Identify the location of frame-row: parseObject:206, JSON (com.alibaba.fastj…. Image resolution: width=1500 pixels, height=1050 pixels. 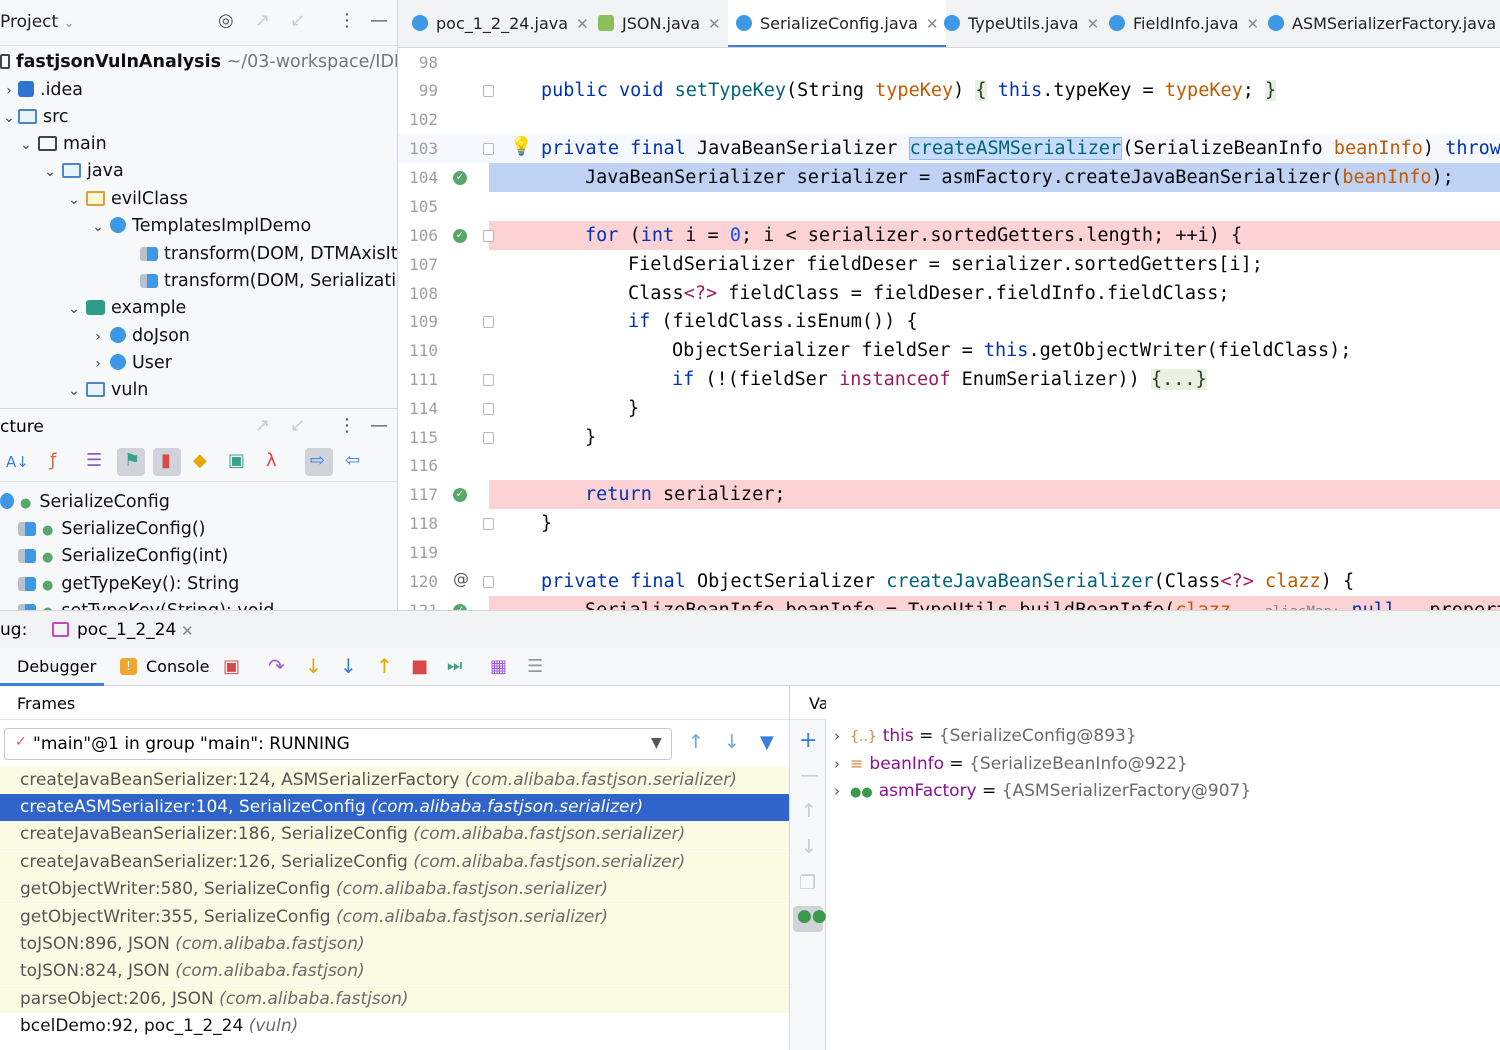
(394, 999).